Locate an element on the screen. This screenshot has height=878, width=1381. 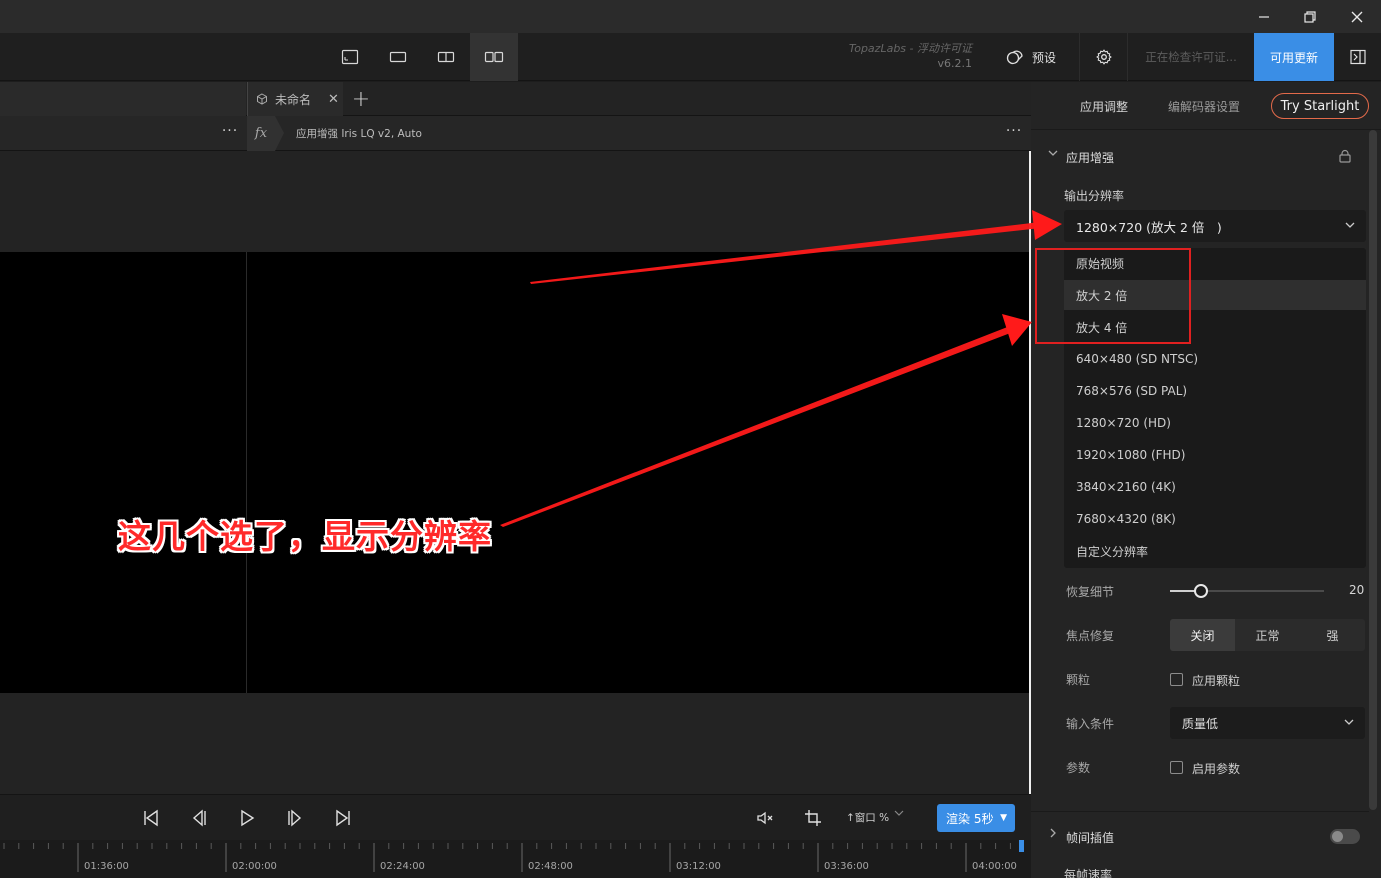
crop-icon is located at coordinates (813, 818).